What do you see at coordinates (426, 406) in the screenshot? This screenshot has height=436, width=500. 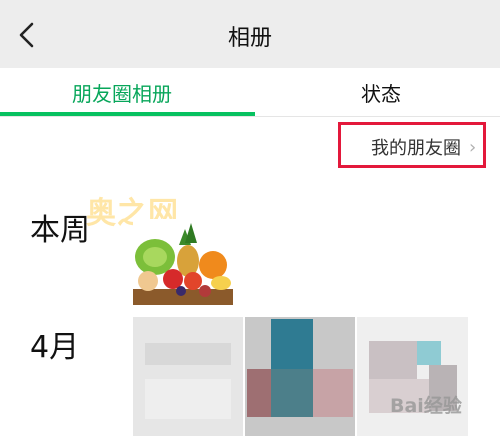 I see `baidu-jingyan-watermark: Bai经验` at bounding box center [426, 406].